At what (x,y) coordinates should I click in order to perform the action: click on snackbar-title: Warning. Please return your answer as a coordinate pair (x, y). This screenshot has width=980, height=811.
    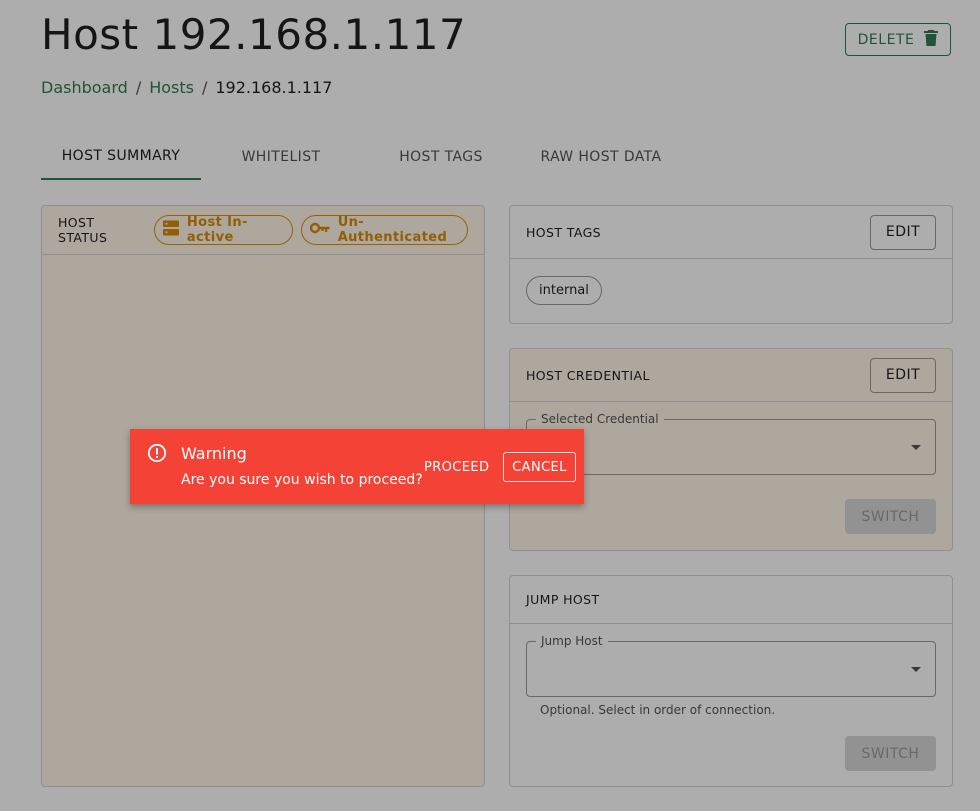
    Looking at the image, I should click on (214, 453).